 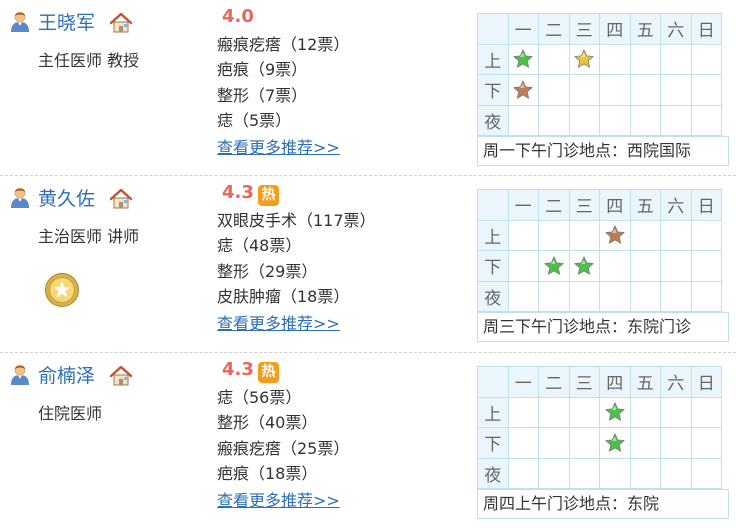 I want to click on doctor-score: 4.3, so click(x=238, y=192).